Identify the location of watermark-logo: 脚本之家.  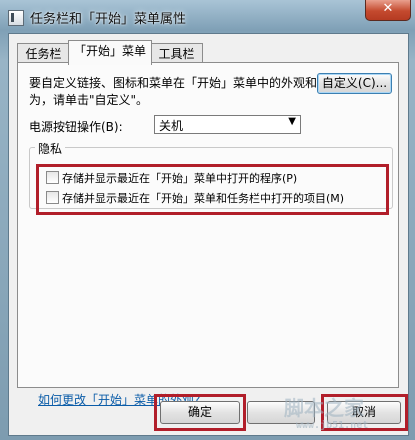
(324, 408).